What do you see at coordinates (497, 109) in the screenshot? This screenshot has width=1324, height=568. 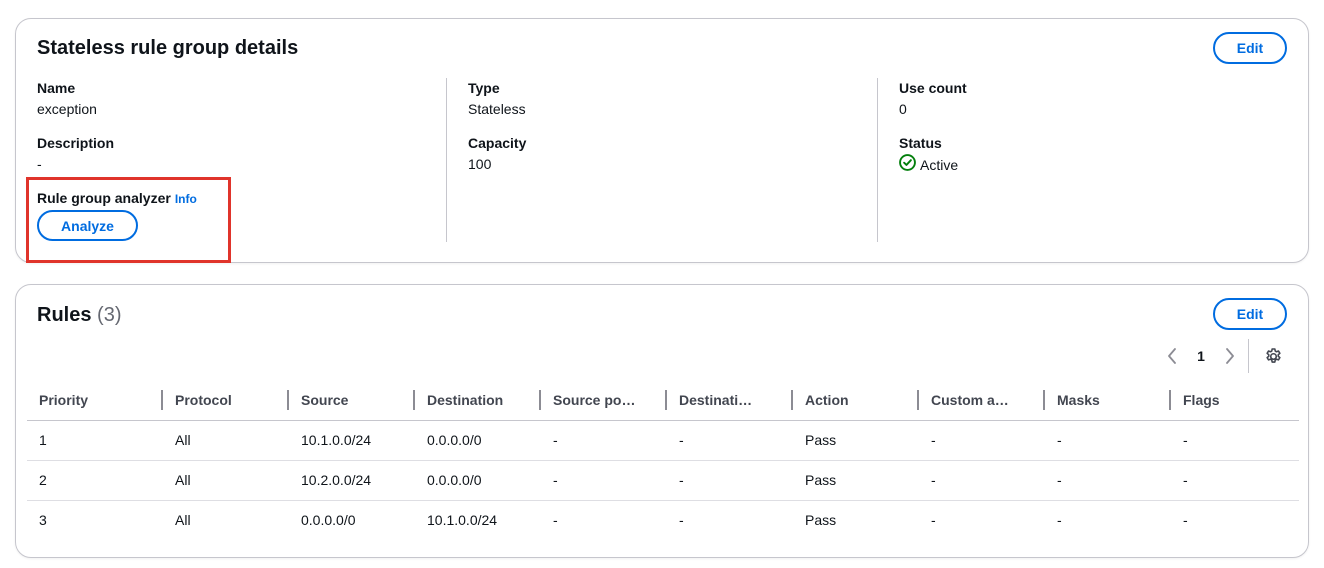 I see `type-value: Stateless` at bounding box center [497, 109].